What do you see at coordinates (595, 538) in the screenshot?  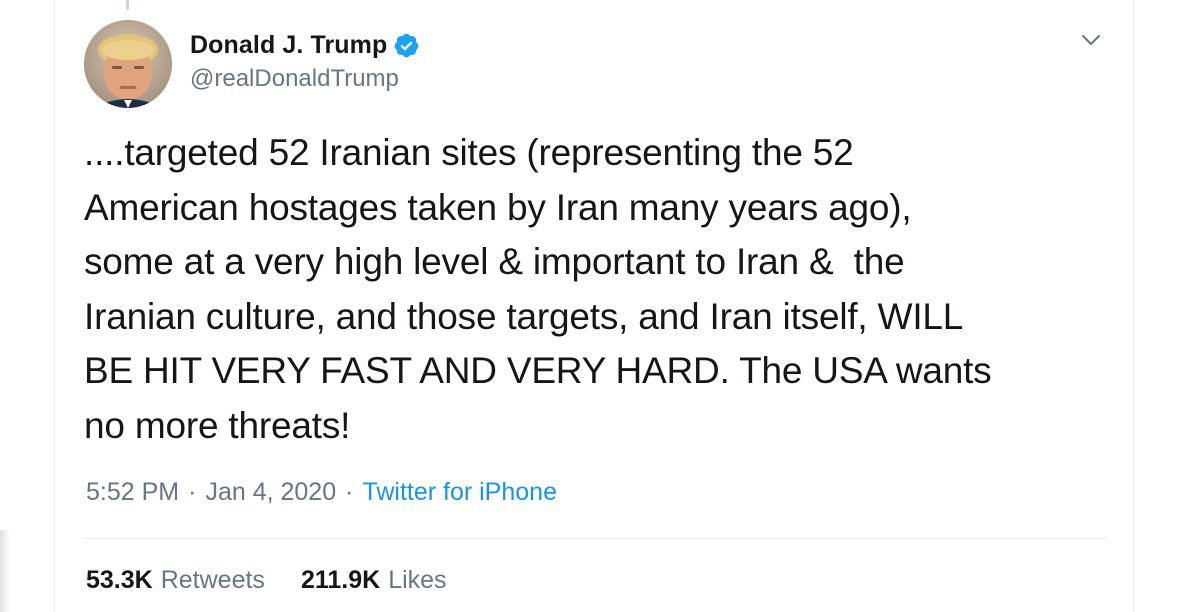 I see `divider` at bounding box center [595, 538].